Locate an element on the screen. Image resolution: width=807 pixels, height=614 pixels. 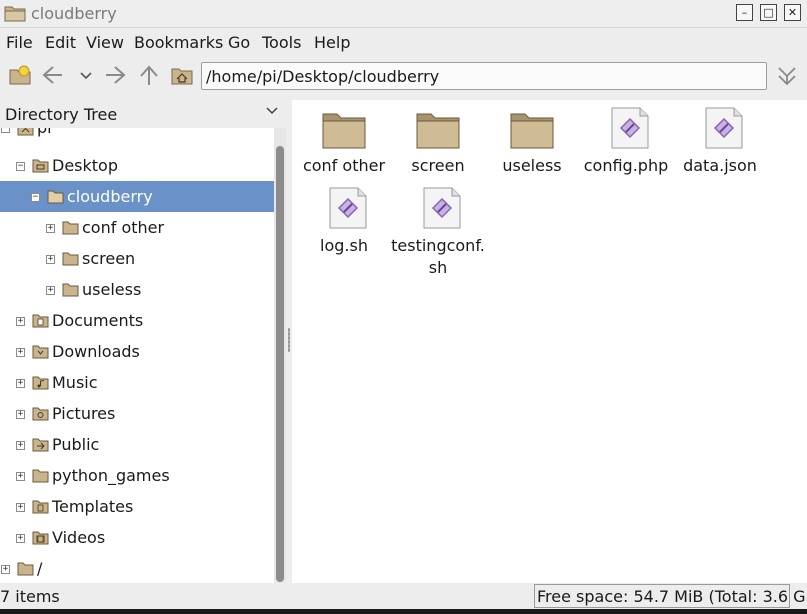
go-icon is located at coordinates (787, 76).